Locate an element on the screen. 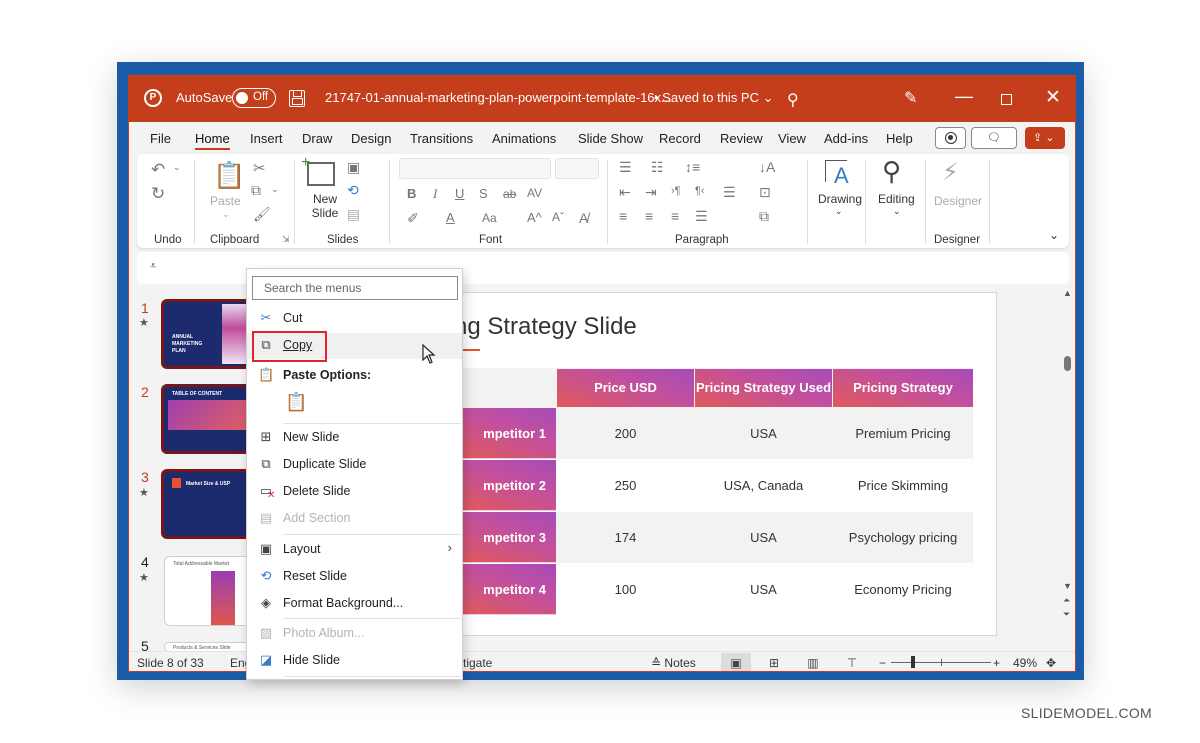 The image size is (1200, 743). decrease-indent-icon: ⇤ is located at coordinates (625, 192).